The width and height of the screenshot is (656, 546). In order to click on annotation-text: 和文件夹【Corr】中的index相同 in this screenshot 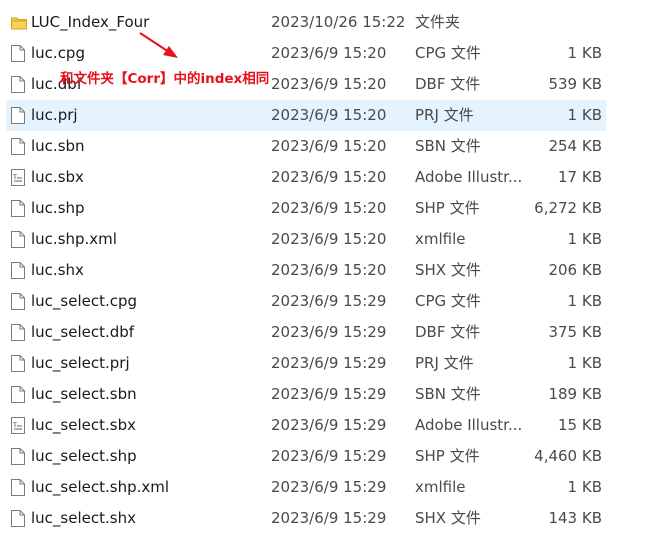, I will do `click(165, 79)`.